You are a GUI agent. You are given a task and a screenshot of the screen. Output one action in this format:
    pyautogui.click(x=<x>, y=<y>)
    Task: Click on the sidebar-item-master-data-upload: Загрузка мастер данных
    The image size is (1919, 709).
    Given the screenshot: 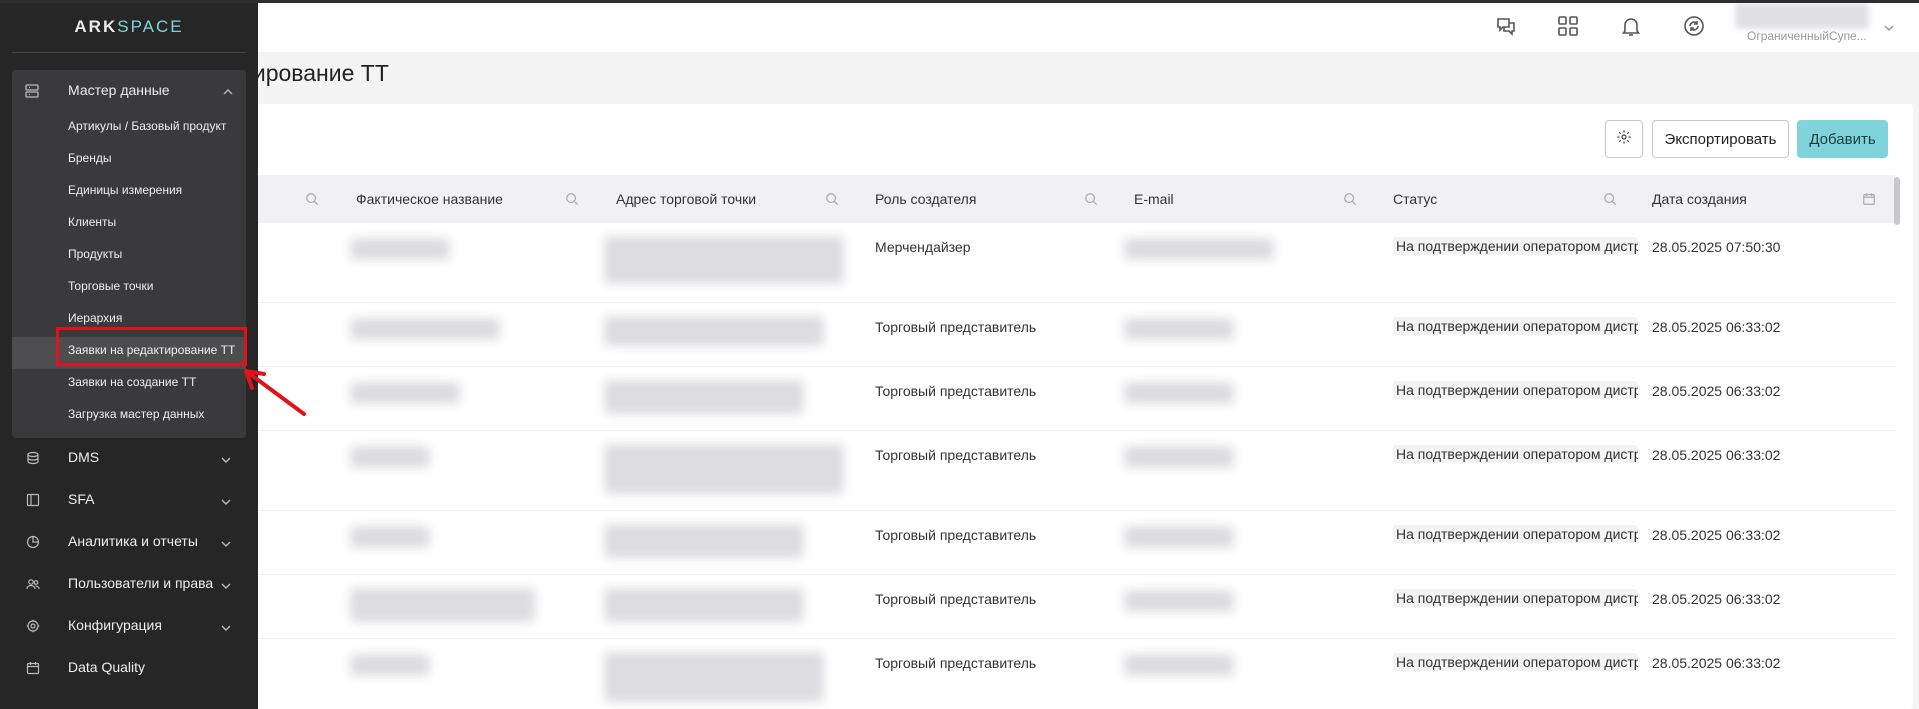 What is the action you would take?
    pyautogui.click(x=136, y=414)
    